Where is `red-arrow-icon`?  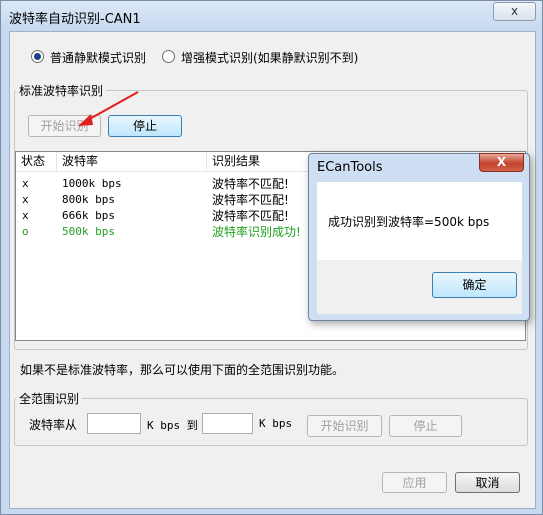 red-arrow-icon is located at coordinates (108, 108).